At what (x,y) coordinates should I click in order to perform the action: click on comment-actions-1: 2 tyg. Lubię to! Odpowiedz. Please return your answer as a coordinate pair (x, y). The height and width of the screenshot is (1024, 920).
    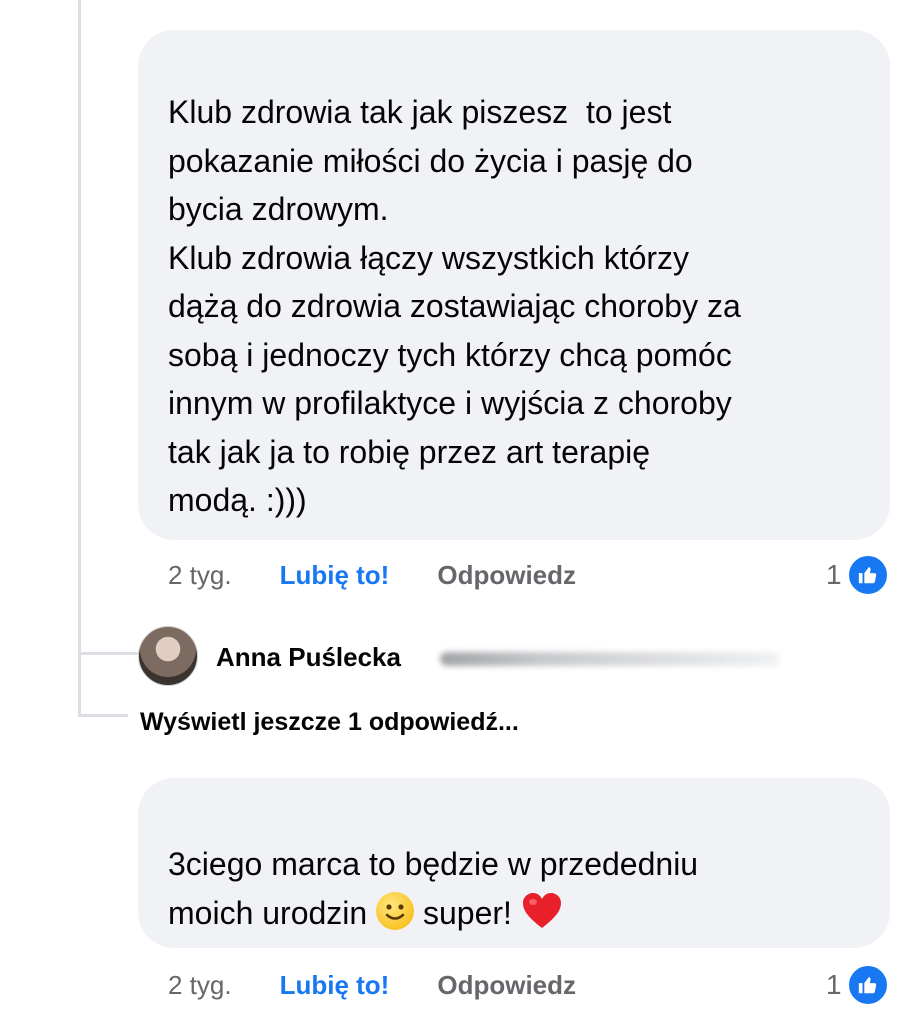
    Looking at the image, I should click on (372, 575).